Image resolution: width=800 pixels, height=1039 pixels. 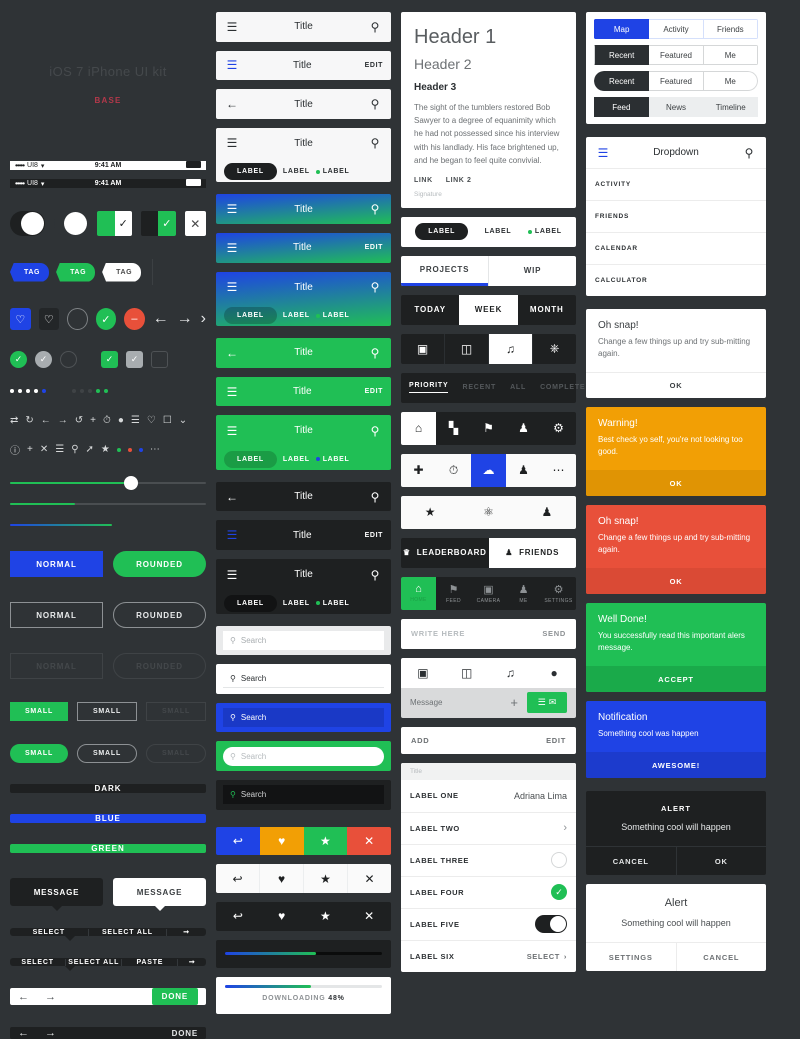 What do you see at coordinates (478, 740) in the screenshot?
I see `add-button: ADD` at bounding box center [478, 740].